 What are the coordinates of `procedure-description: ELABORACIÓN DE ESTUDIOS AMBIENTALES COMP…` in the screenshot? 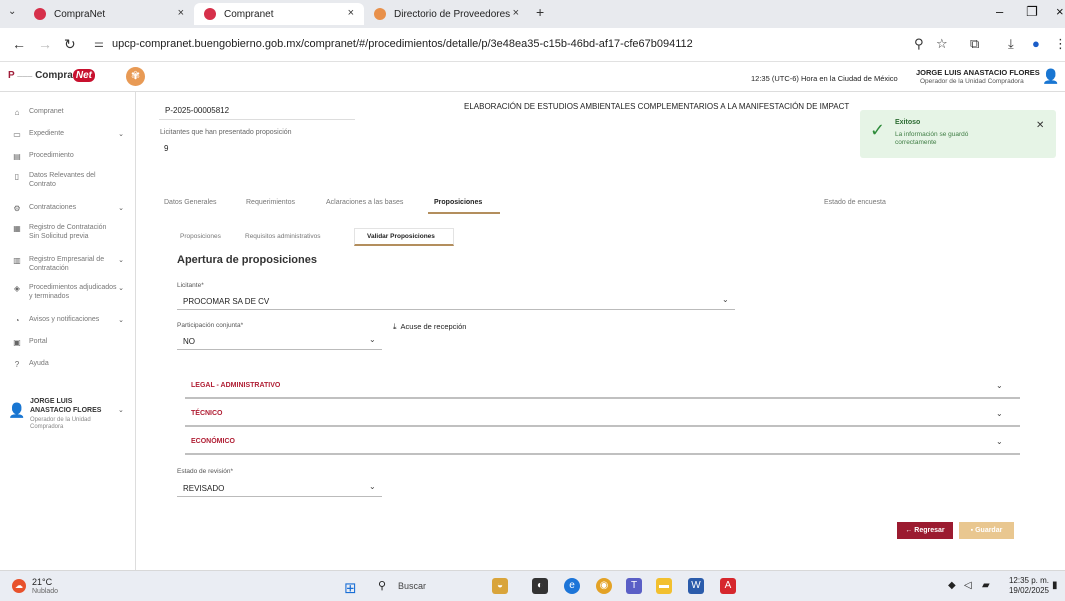 It's located at (657, 106).